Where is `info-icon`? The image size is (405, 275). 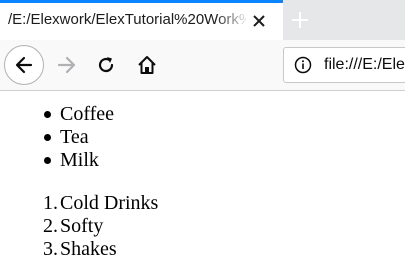 info-icon is located at coordinates (303, 67).